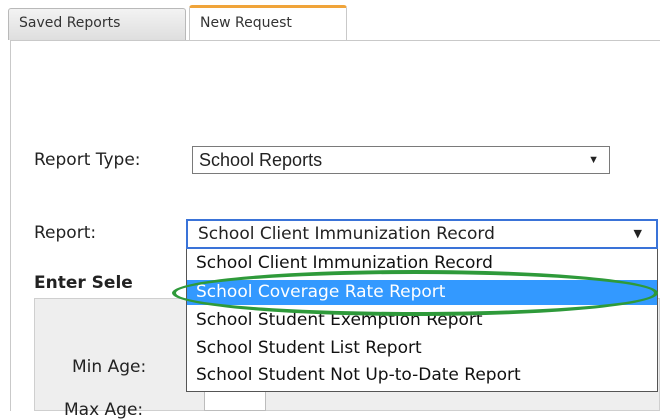 Image resolution: width=660 pixels, height=420 pixels. I want to click on report-option: School Student Exemption Report, so click(422, 320).